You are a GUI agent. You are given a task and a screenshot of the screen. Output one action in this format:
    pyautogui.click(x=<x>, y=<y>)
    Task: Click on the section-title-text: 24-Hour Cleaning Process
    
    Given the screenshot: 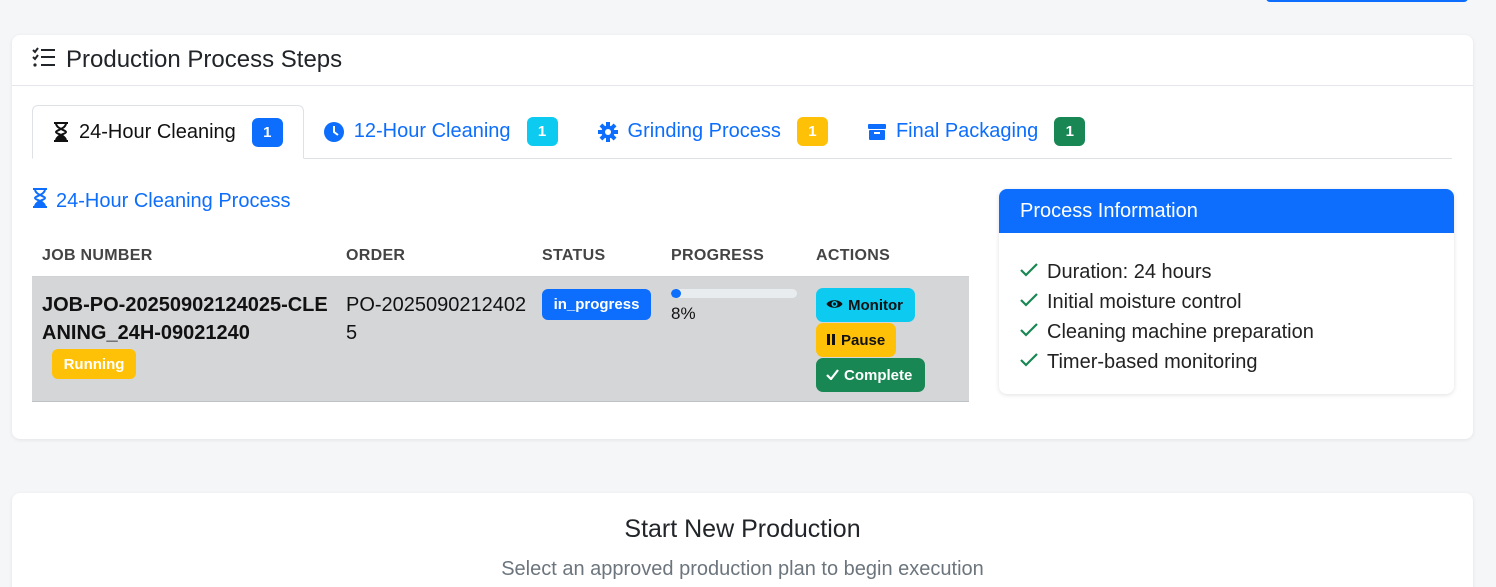 What is the action you would take?
    pyautogui.click(x=173, y=200)
    